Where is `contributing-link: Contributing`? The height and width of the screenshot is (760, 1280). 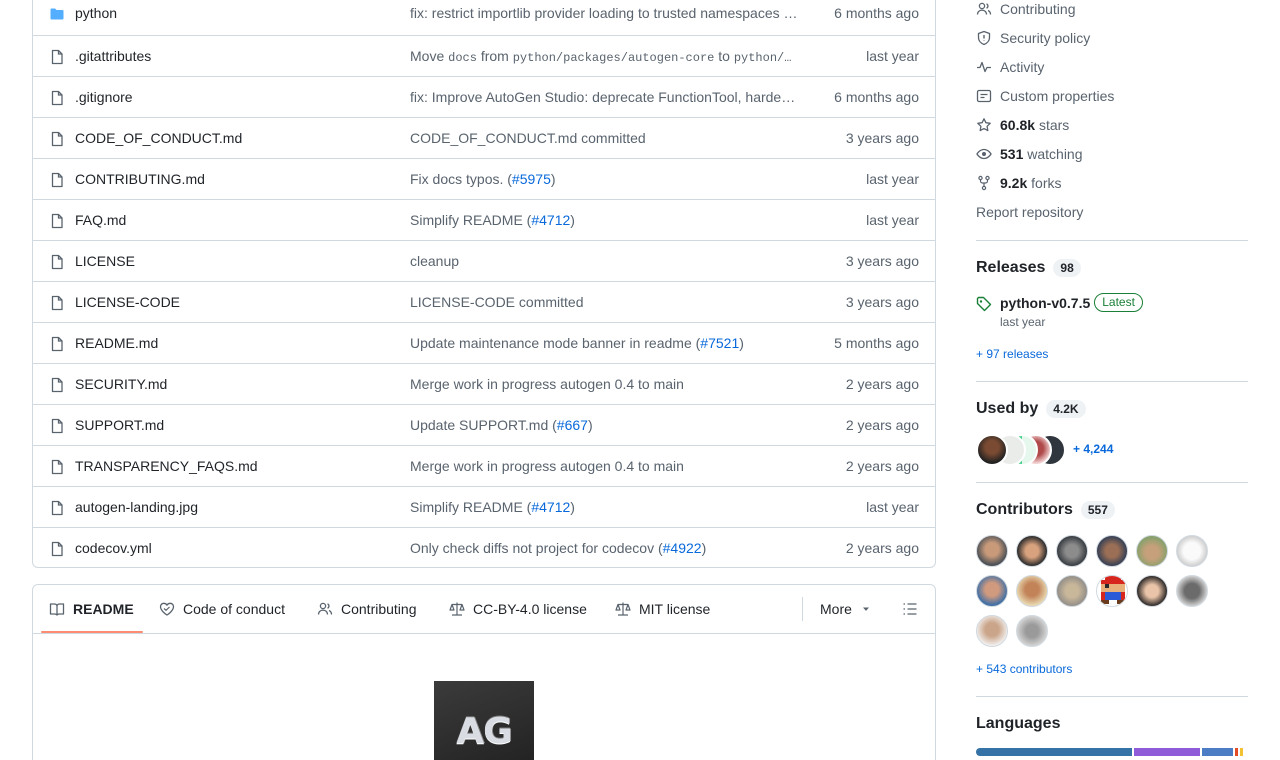
contributing-link: Contributing is located at coordinates (1026, 9).